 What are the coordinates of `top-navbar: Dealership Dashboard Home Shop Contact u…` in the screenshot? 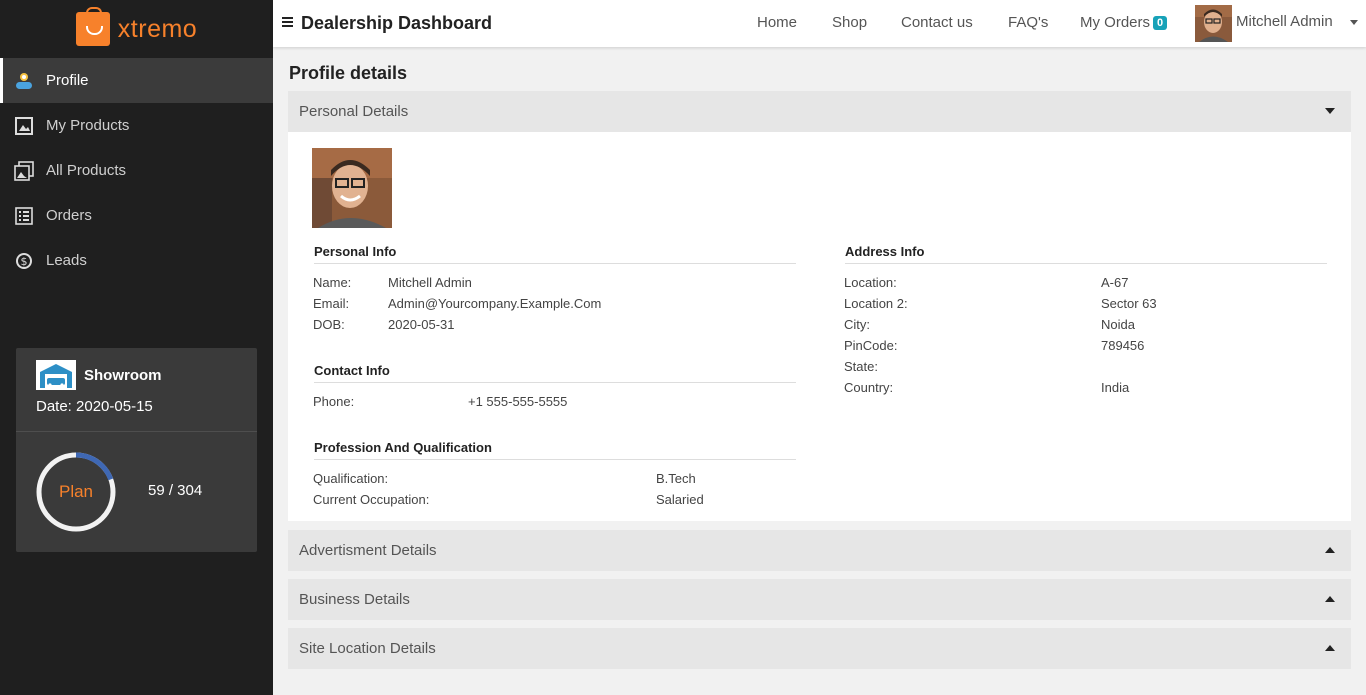 It's located at (819, 23).